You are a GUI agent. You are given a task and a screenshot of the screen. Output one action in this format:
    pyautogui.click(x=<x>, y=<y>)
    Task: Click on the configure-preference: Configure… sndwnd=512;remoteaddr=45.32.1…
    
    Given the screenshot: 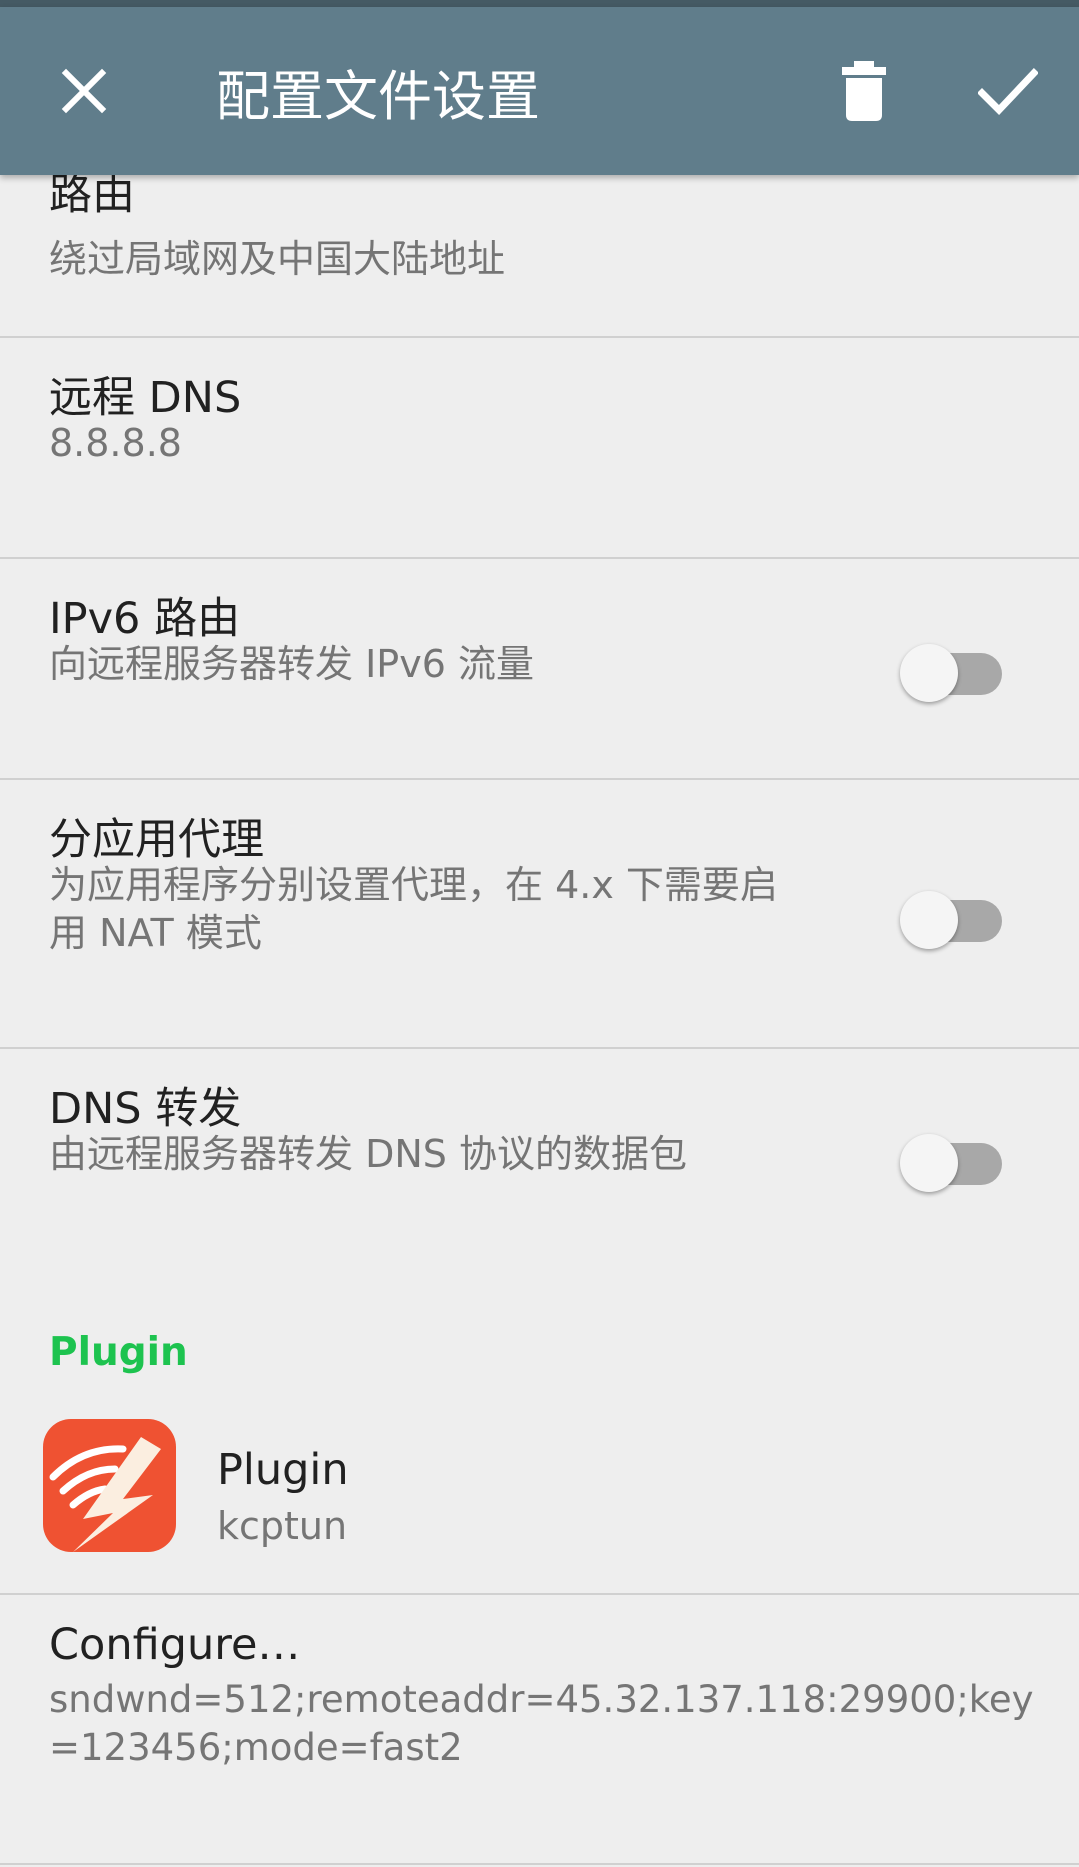 What is the action you would take?
    pyautogui.click(x=539, y=1731)
    